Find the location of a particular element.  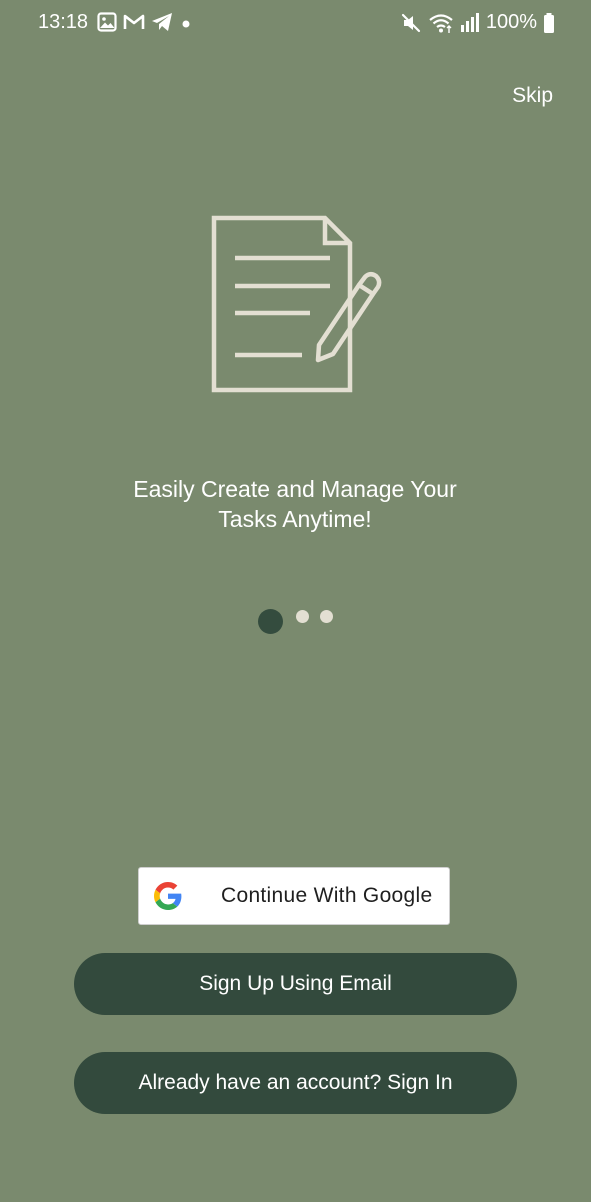

status-time: 13:18 is located at coordinates (63, 22).